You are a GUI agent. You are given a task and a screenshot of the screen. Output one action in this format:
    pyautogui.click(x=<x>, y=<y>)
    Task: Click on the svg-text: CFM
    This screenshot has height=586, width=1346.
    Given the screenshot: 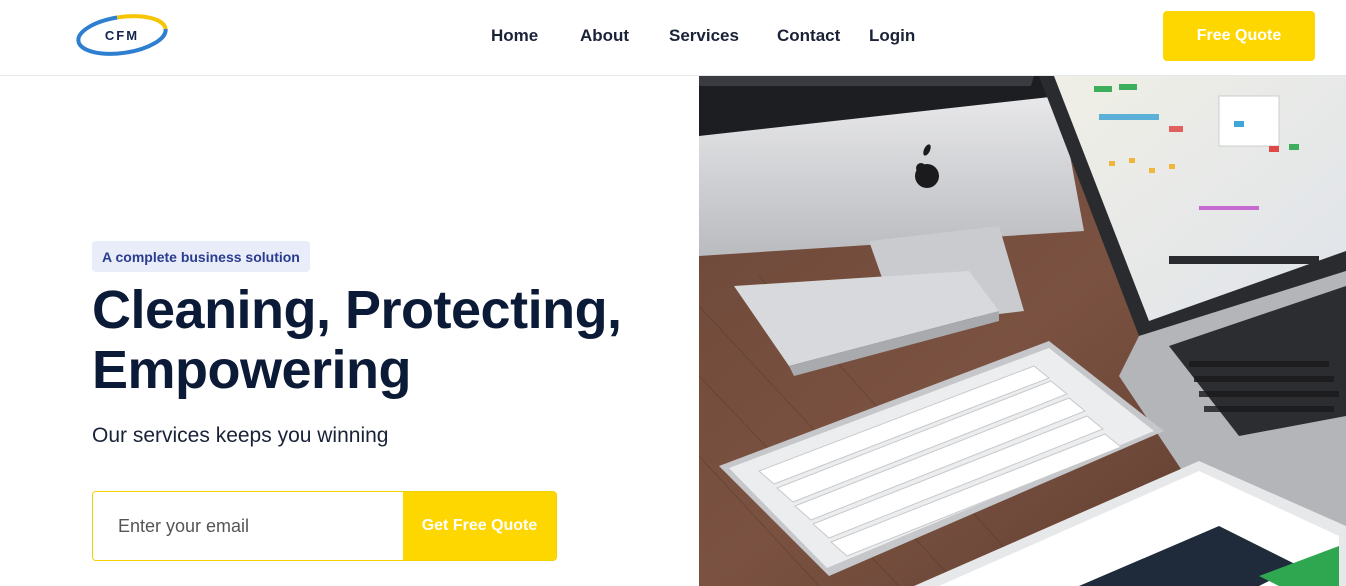 What is the action you would take?
    pyautogui.click(x=122, y=35)
    